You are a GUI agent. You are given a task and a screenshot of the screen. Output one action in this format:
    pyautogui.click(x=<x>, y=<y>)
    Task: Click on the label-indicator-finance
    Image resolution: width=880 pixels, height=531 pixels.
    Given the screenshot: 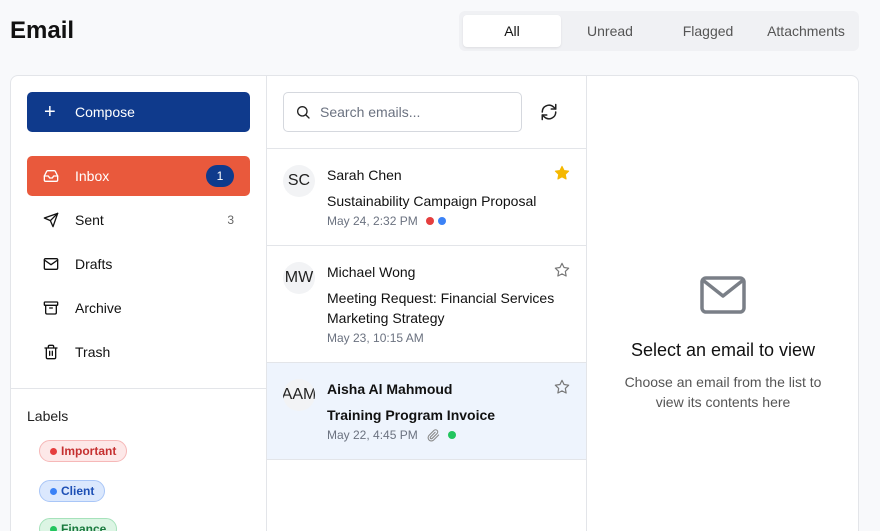 What is the action you would take?
    pyautogui.click(x=451, y=435)
    